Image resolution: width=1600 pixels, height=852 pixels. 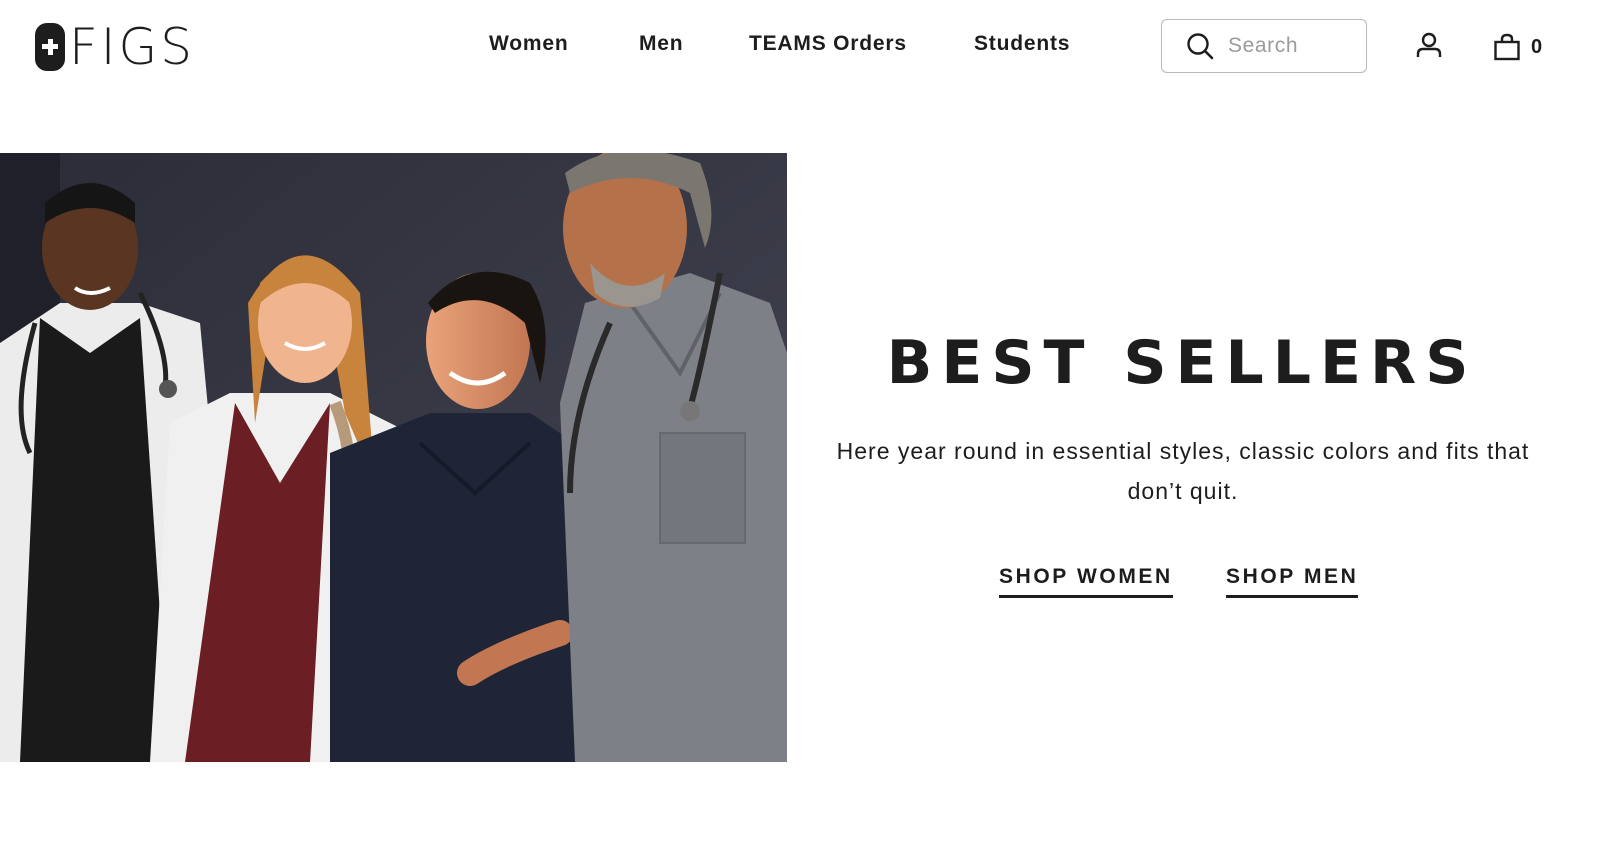 What do you see at coordinates (528, 44) in the screenshot?
I see `nav-item-women: Women` at bounding box center [528, 44].